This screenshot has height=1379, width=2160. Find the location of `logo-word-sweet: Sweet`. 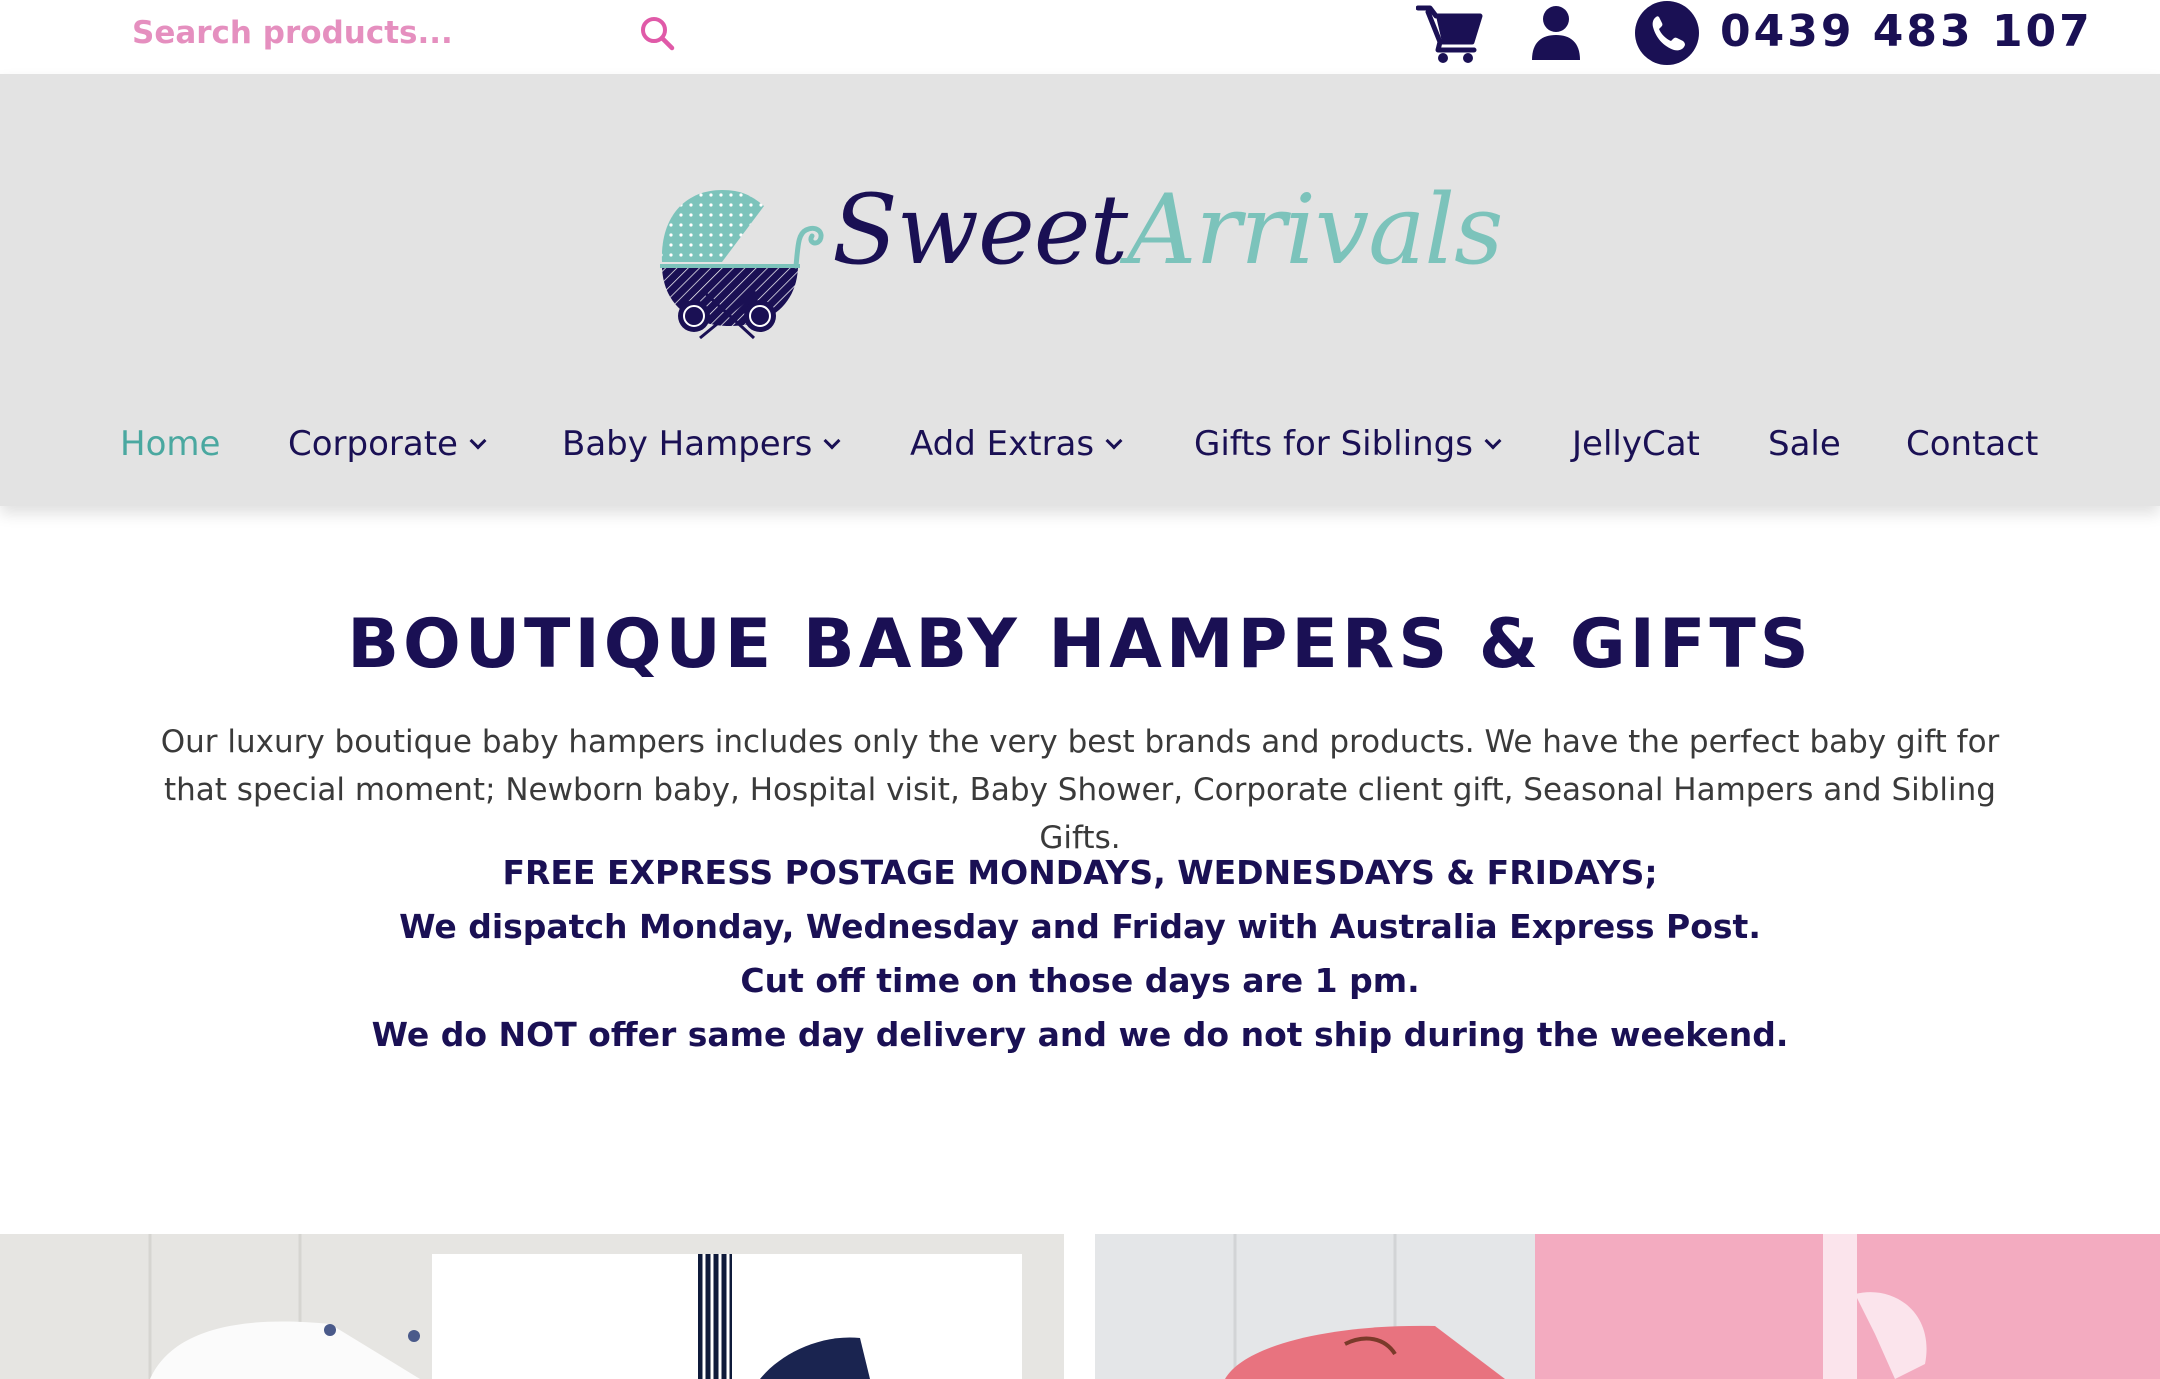

logo-word-sweet: Sweet is located at coordinates (980, 230).